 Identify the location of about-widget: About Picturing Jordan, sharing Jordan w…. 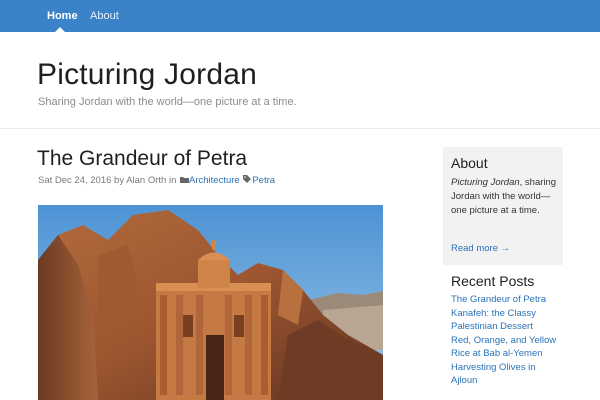
(503, 206).